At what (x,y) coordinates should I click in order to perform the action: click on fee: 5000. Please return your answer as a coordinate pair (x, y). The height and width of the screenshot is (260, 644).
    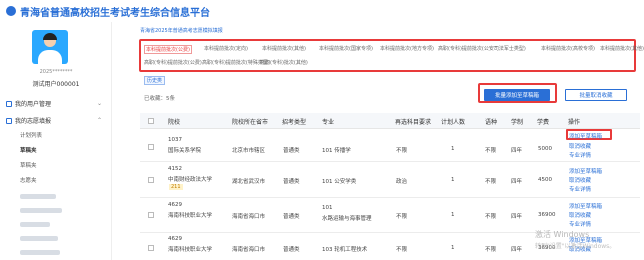
    Looking at the image, I should click on (545, 149).